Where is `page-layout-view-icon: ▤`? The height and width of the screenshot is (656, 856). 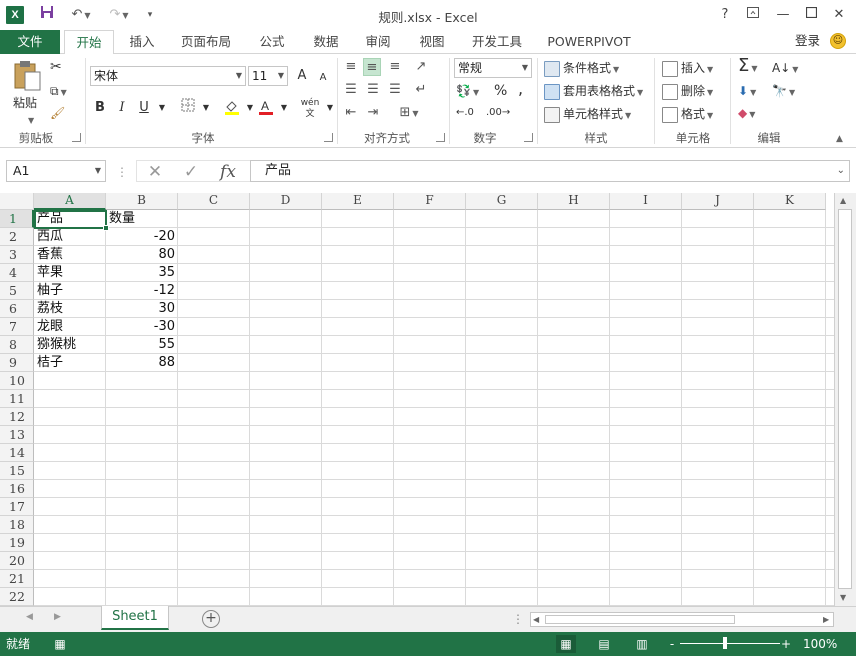 page-layout-view-icon: ▤ is located at coordinates (604, 644).